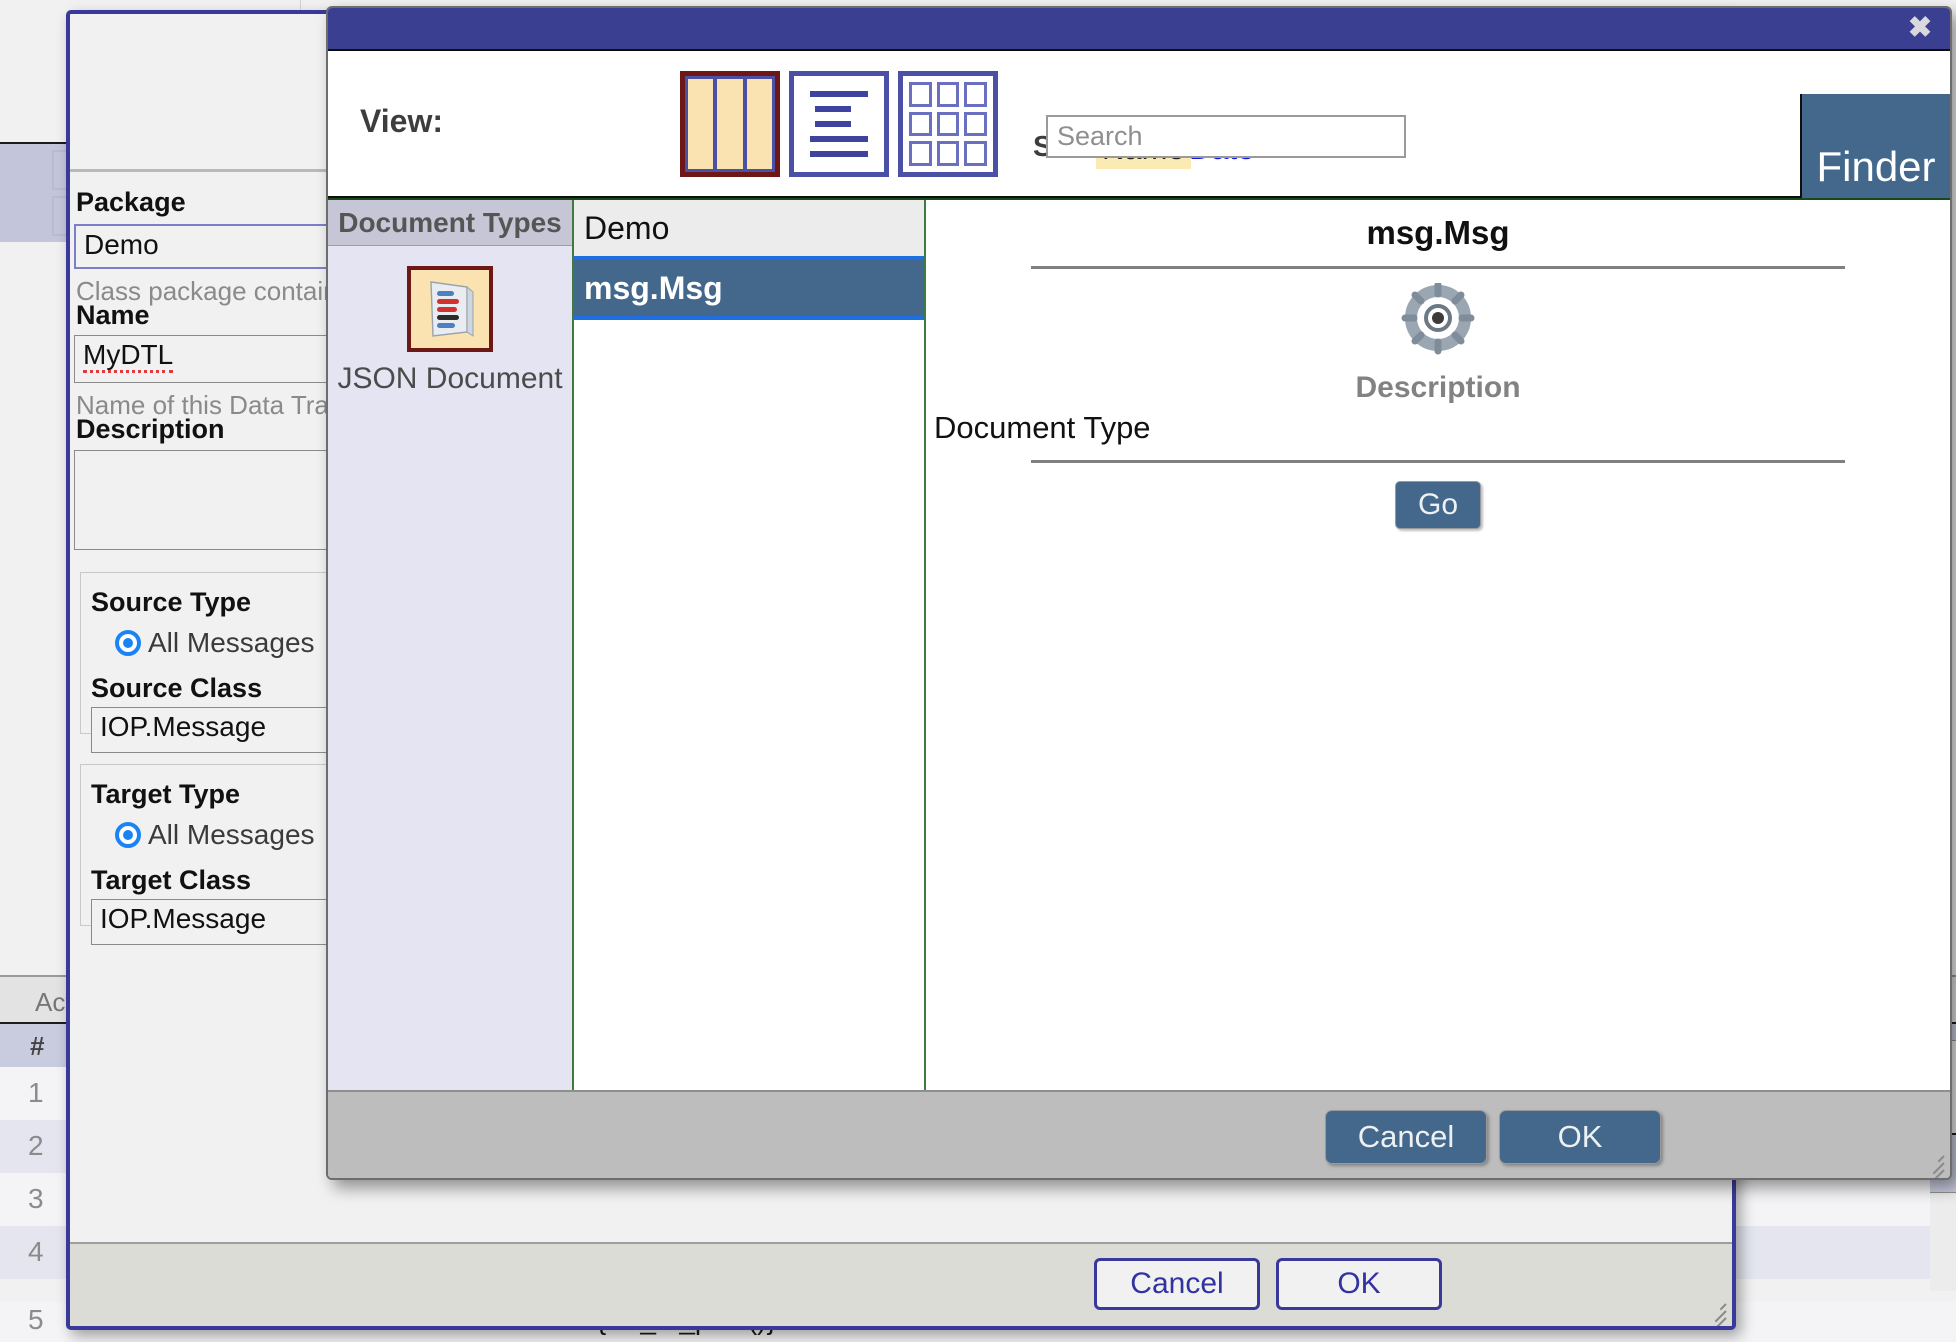 The image size is (1956, 1342). What do you see at coordinates (451, 645) in the screenshot?
I see `document-types-column: Document Types JSON Document` at bounding box center [451, 645].